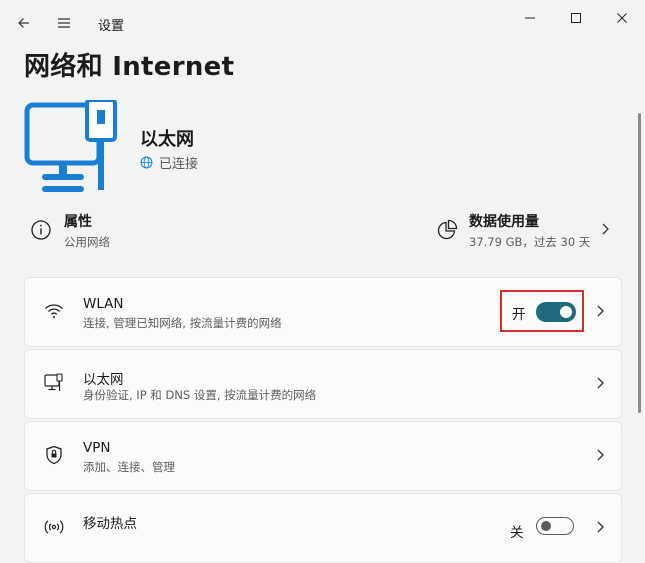  Describe the element at coordinates (323, 456) in the screenshot. I see `vpn-card: VPN 添加、连接、管理` at that location.